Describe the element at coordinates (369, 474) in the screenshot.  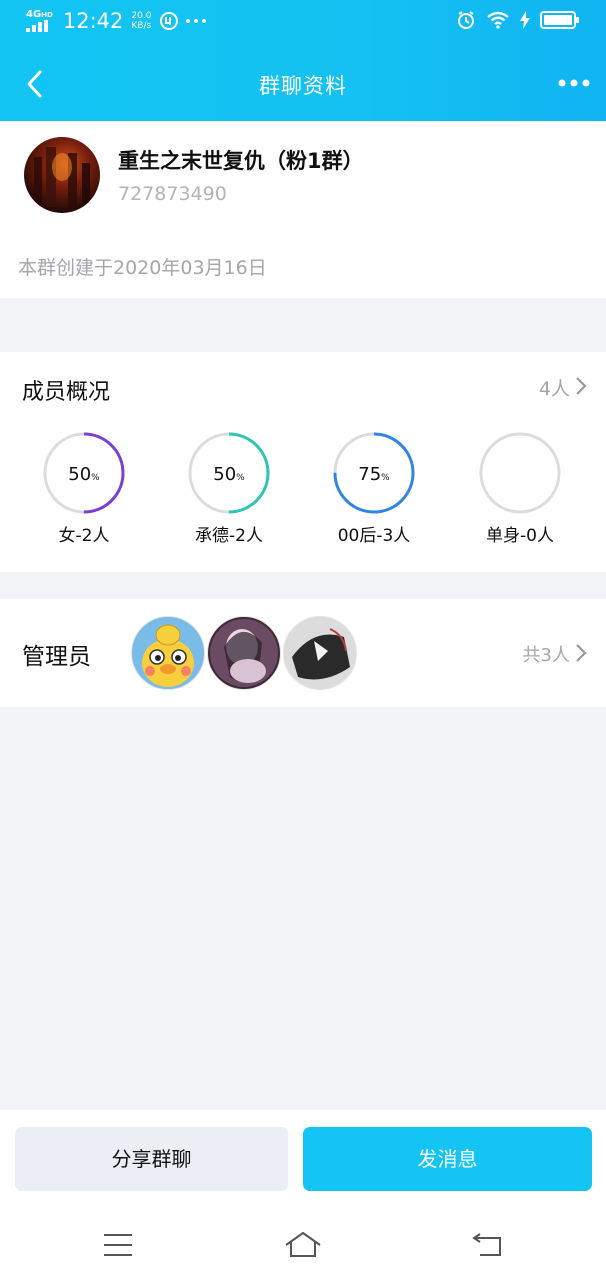
I see `stat-percent: 75` at that location.